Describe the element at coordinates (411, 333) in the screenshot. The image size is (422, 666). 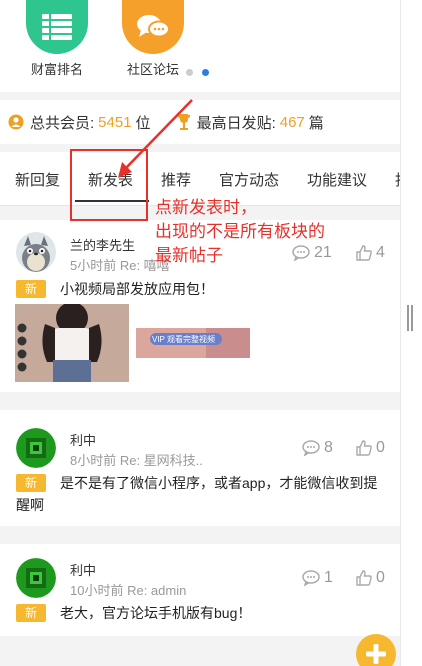
I see `side-gutter` at that location.